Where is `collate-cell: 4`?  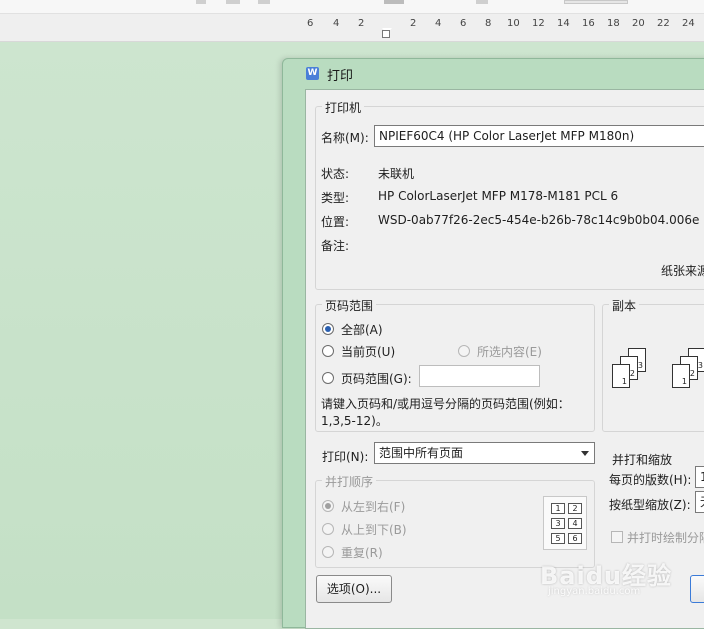
collate-cell: 4 is located at coordinates (575, 523).